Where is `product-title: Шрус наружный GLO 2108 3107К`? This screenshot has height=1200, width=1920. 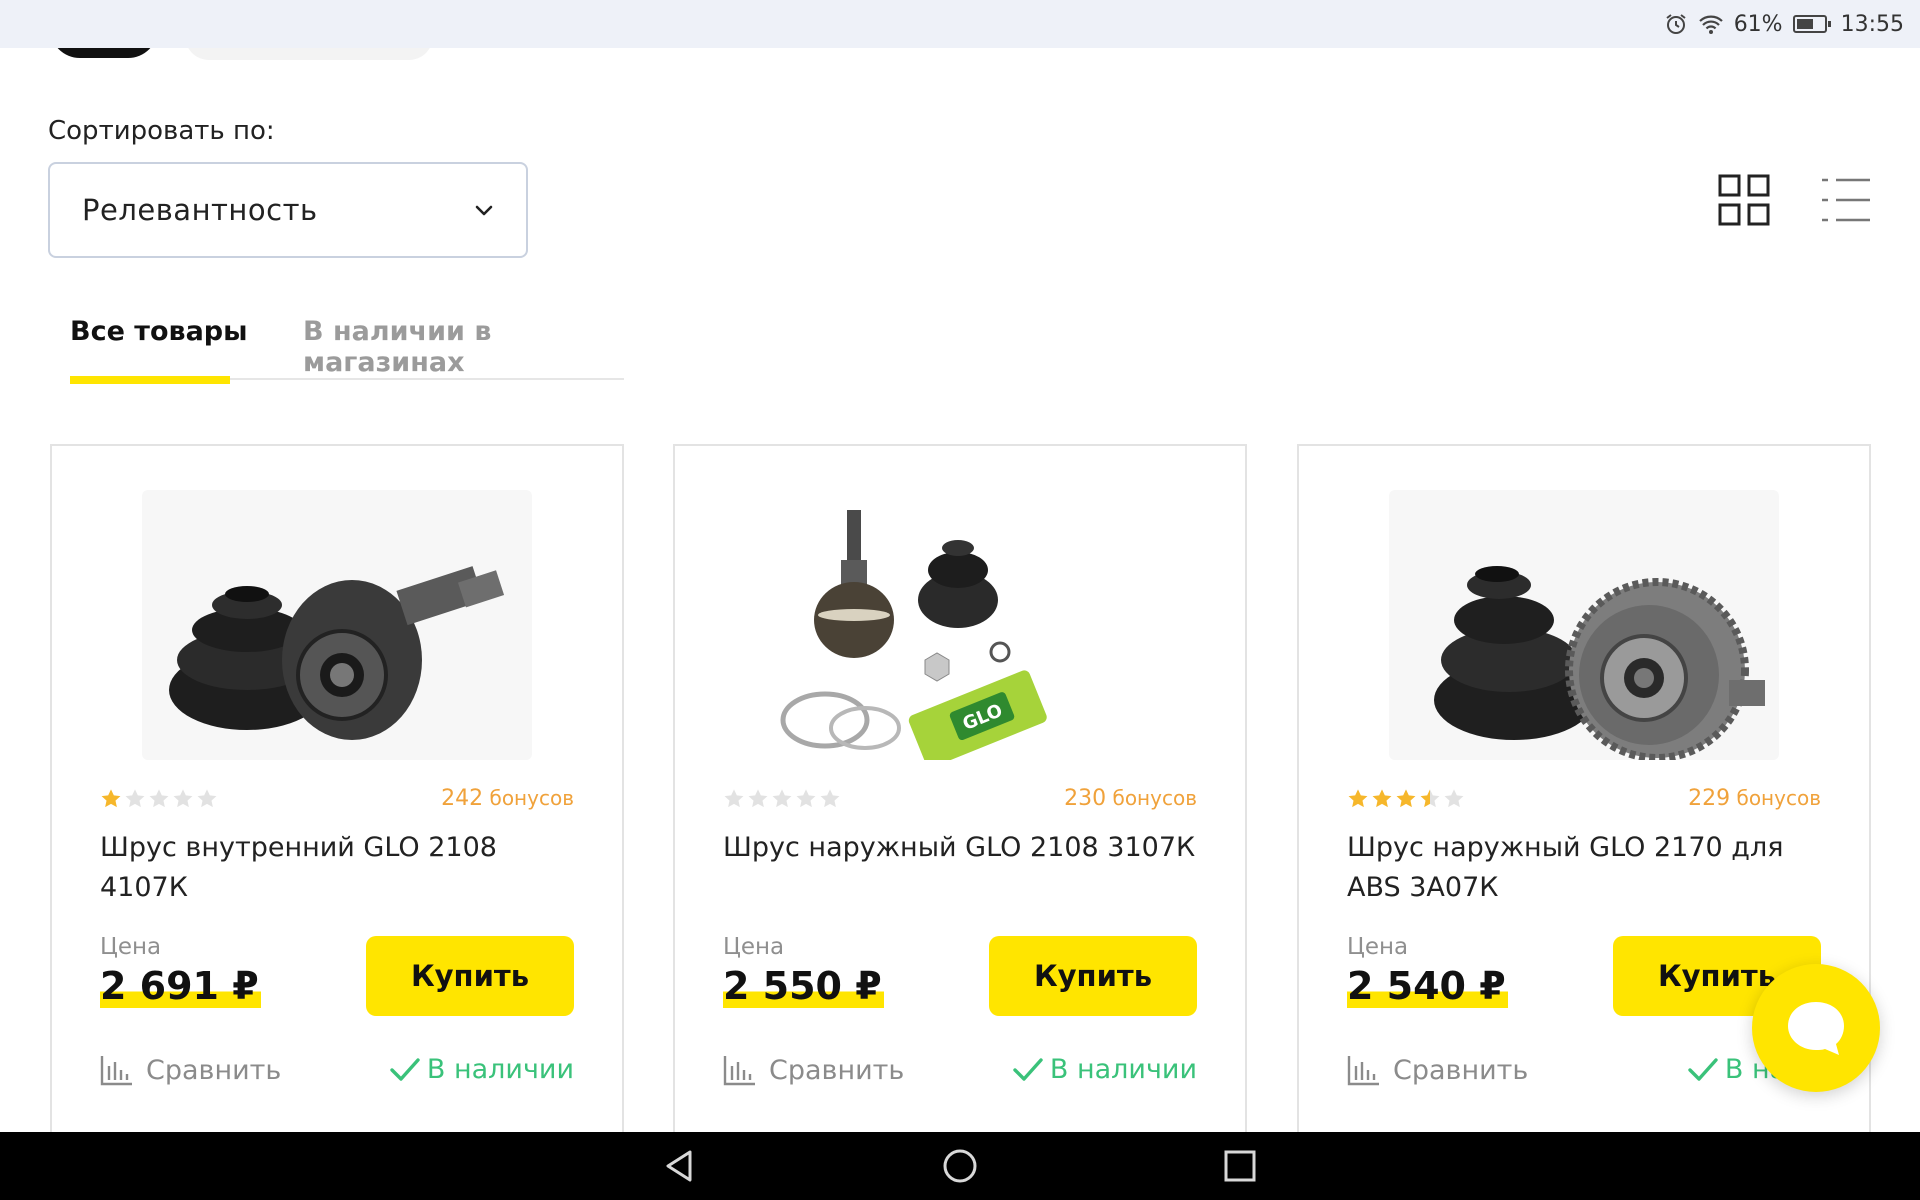
product-title: Шрус наружный GLO 2108 3107К is located at coordinates (963, 848).